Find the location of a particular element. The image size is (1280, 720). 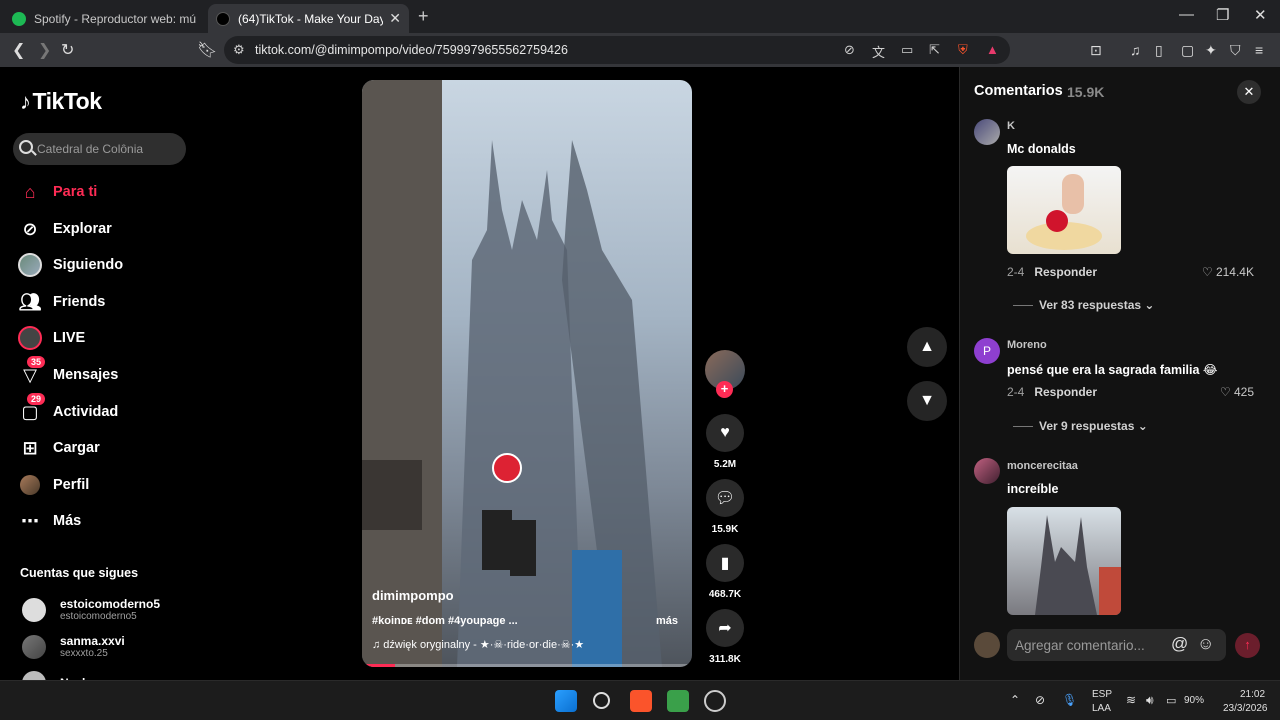

save-action: ▮ 468.7K is located at coordinates (725, 572).